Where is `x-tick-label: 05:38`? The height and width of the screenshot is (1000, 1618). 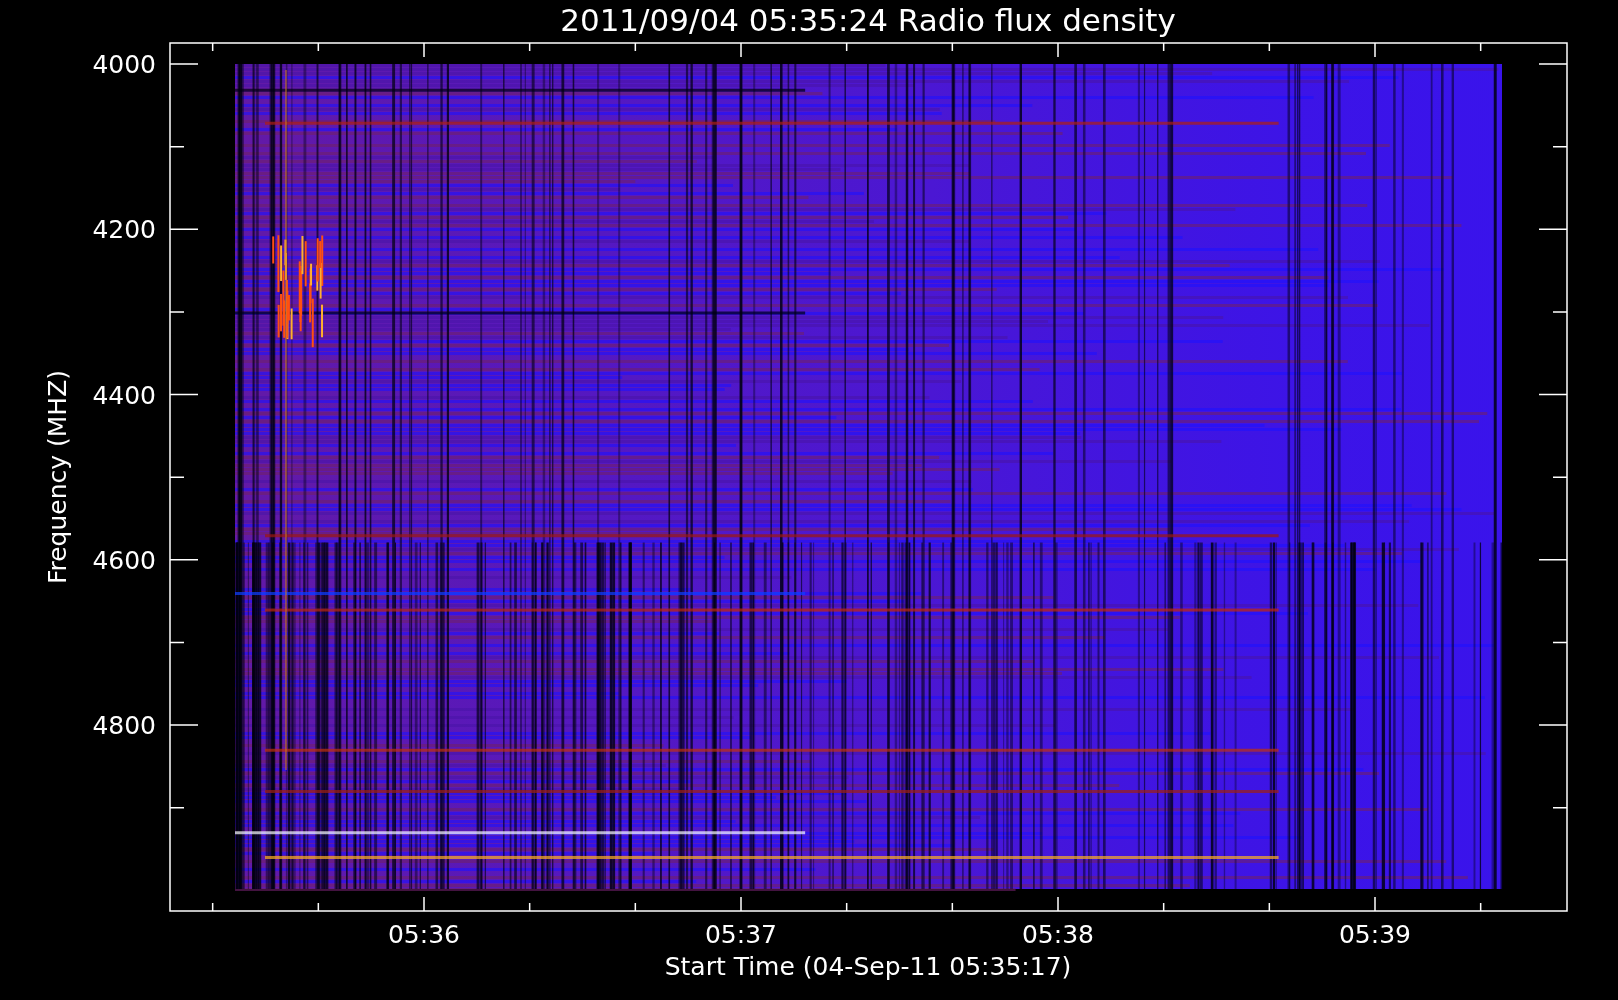
x-tick-label: 05:38 is located at coordinates (1058, 934).